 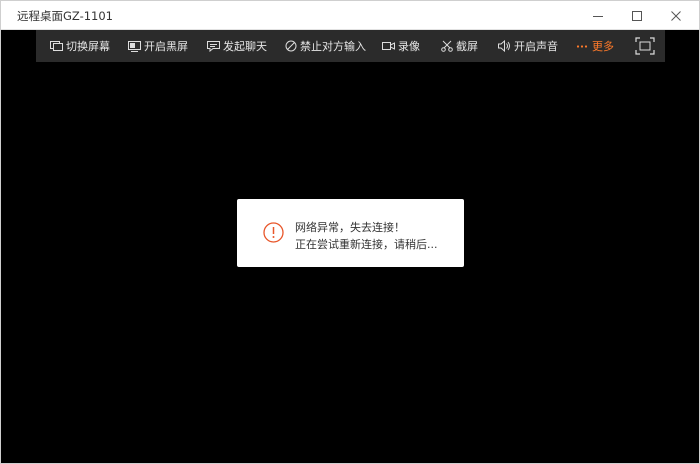 I want to click on sound-button: 开启声音, so click(x=528, y=46).